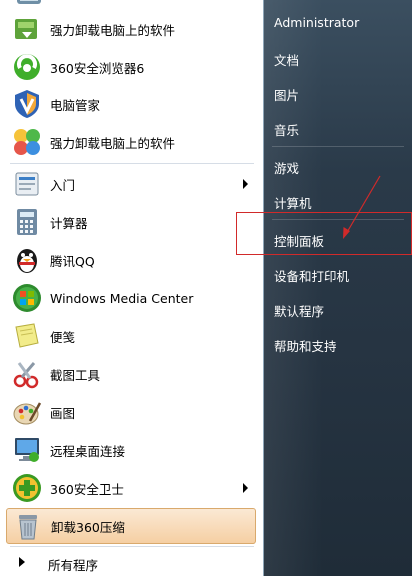 This screenshot has width=412, height=576. I want to click on program-item-uninstall-360zip: 卸载360压缩, so click(131, 526).